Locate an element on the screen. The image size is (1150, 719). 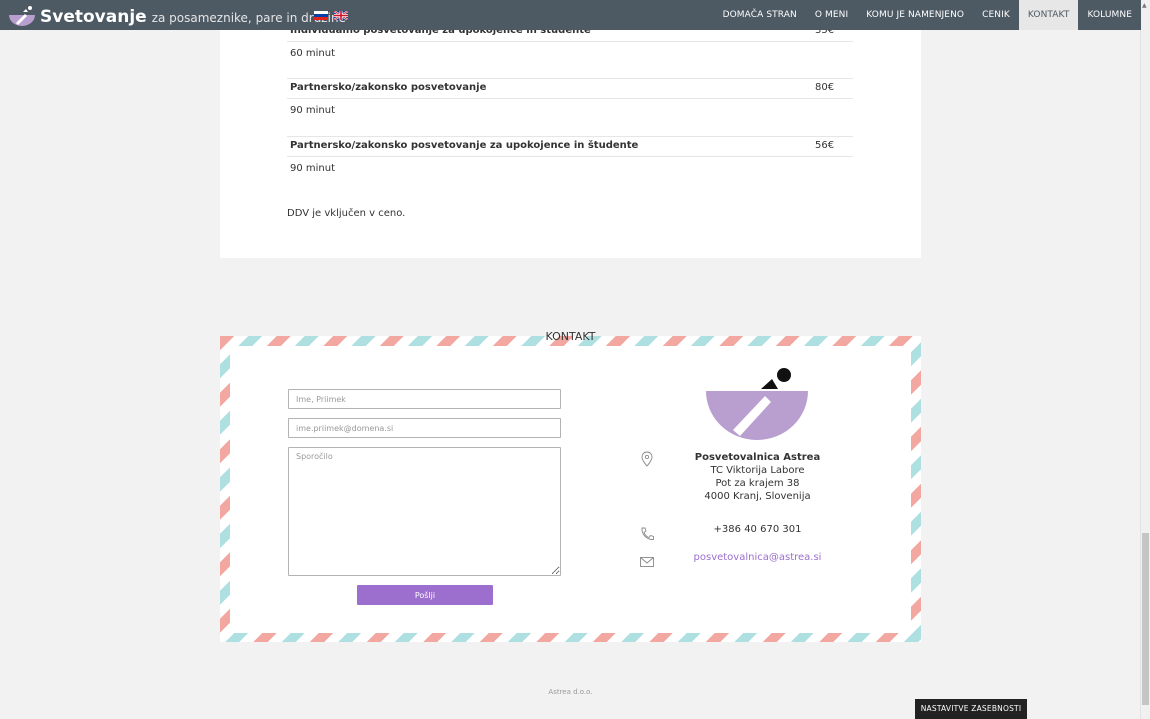
price-item-name: Partnersko/zakonsko posvetovanje is located at coordinates (388, 87).